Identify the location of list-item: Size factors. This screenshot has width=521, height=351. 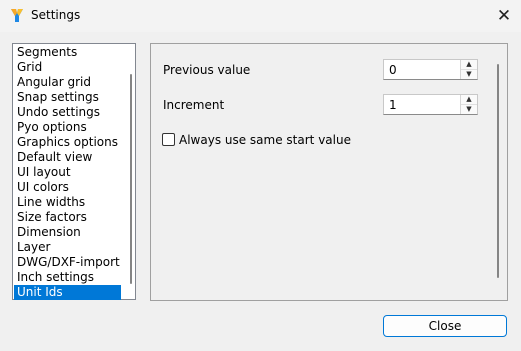
(67, 217).